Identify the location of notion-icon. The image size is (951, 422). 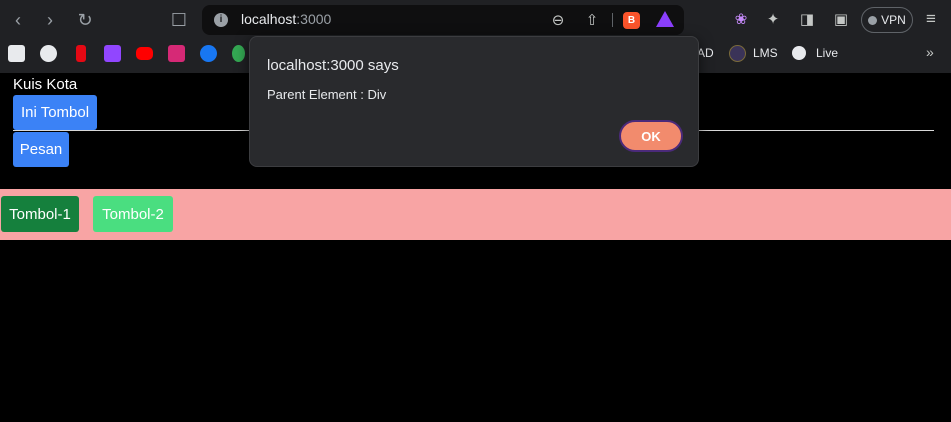
(16, 53).